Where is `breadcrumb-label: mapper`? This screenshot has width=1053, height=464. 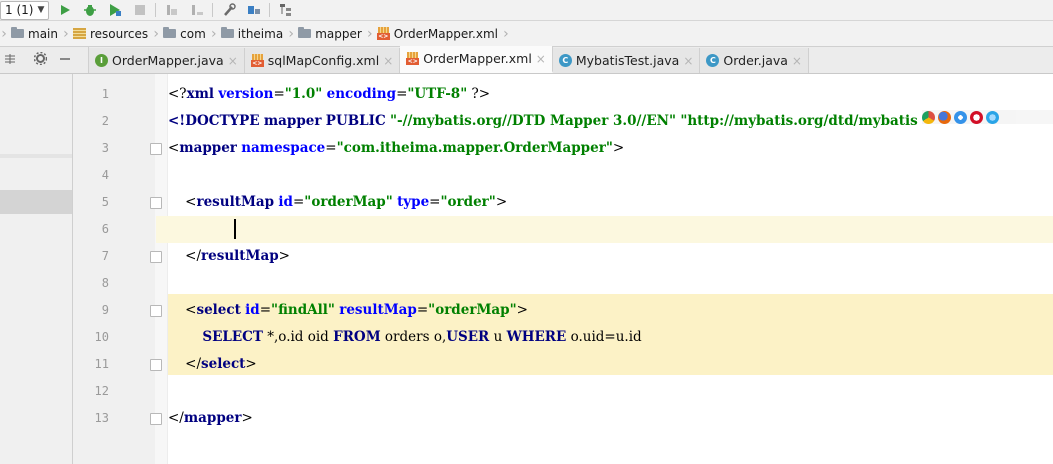
breadcrumb-label: mapper is located at coordinates (338, 33).